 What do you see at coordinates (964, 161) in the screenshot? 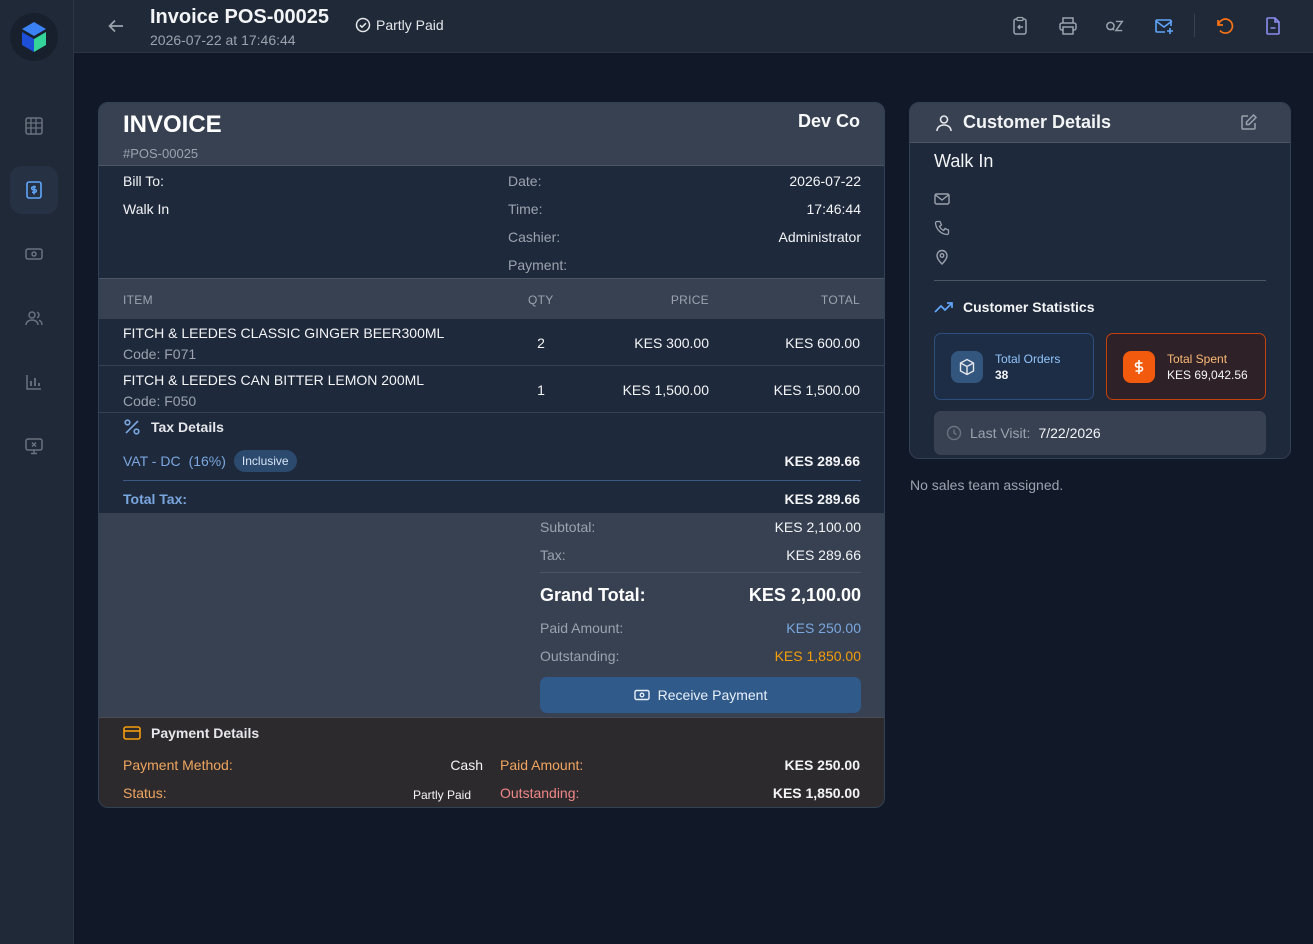
I see `customer-name: Walk In` at bounding box center [964, 161].